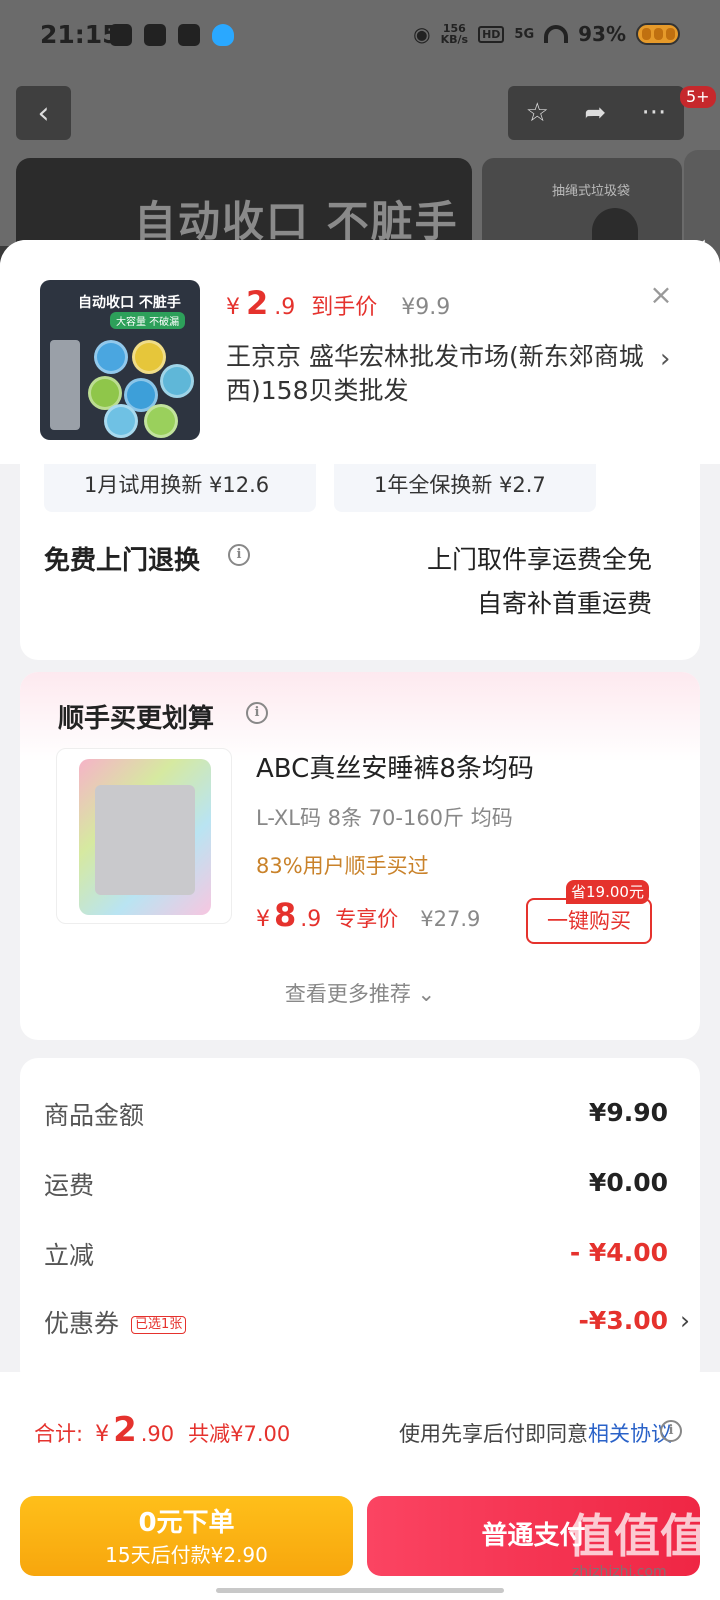 Image resolution: width=720 pixels, height=1600 pixels. I want to click on net-speed-unit: KB/s, so click(454, 39).